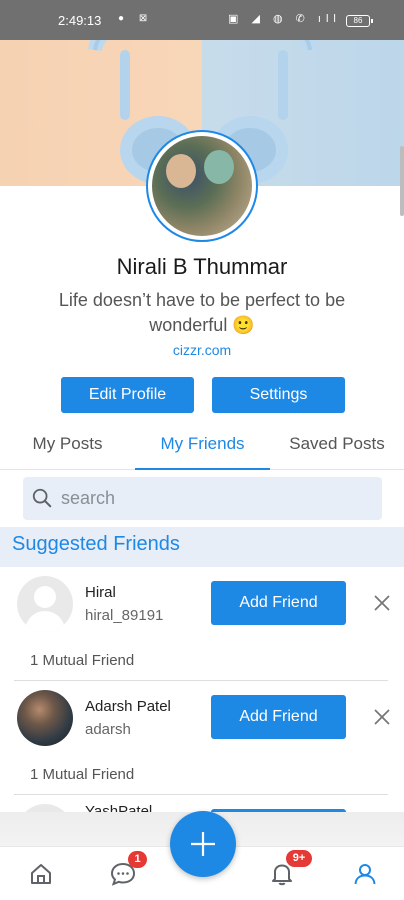 The image size is (404, 900). I want to click on notification-icons: ● ⊠, so click(136, 18).